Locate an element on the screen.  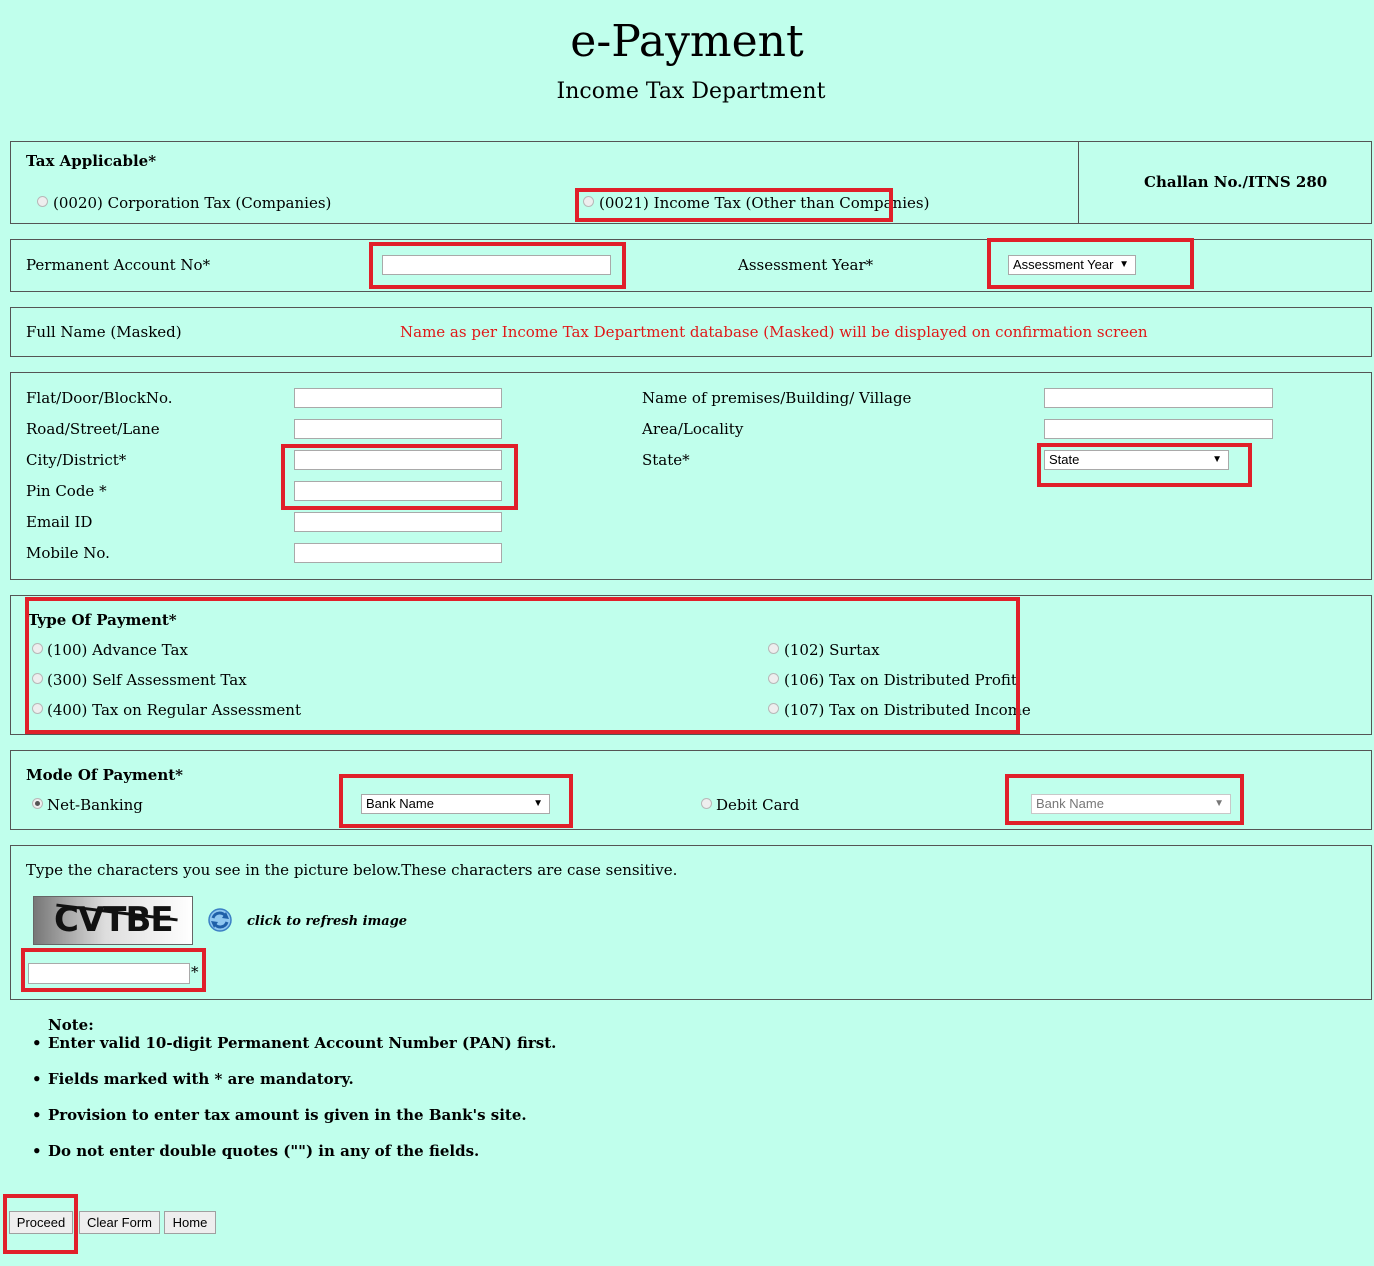
distributed-profit-label: (106) Tax on Distributed Profit is located at coordinates (900, 680).